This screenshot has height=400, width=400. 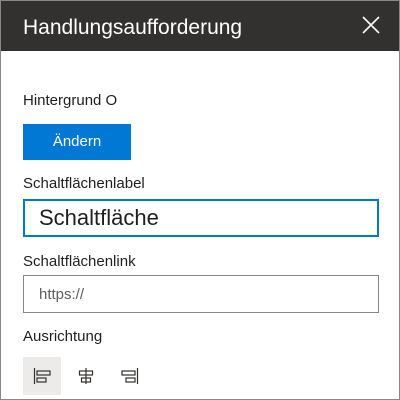 I want to click on align-left-button, so click(x=42, y=376).